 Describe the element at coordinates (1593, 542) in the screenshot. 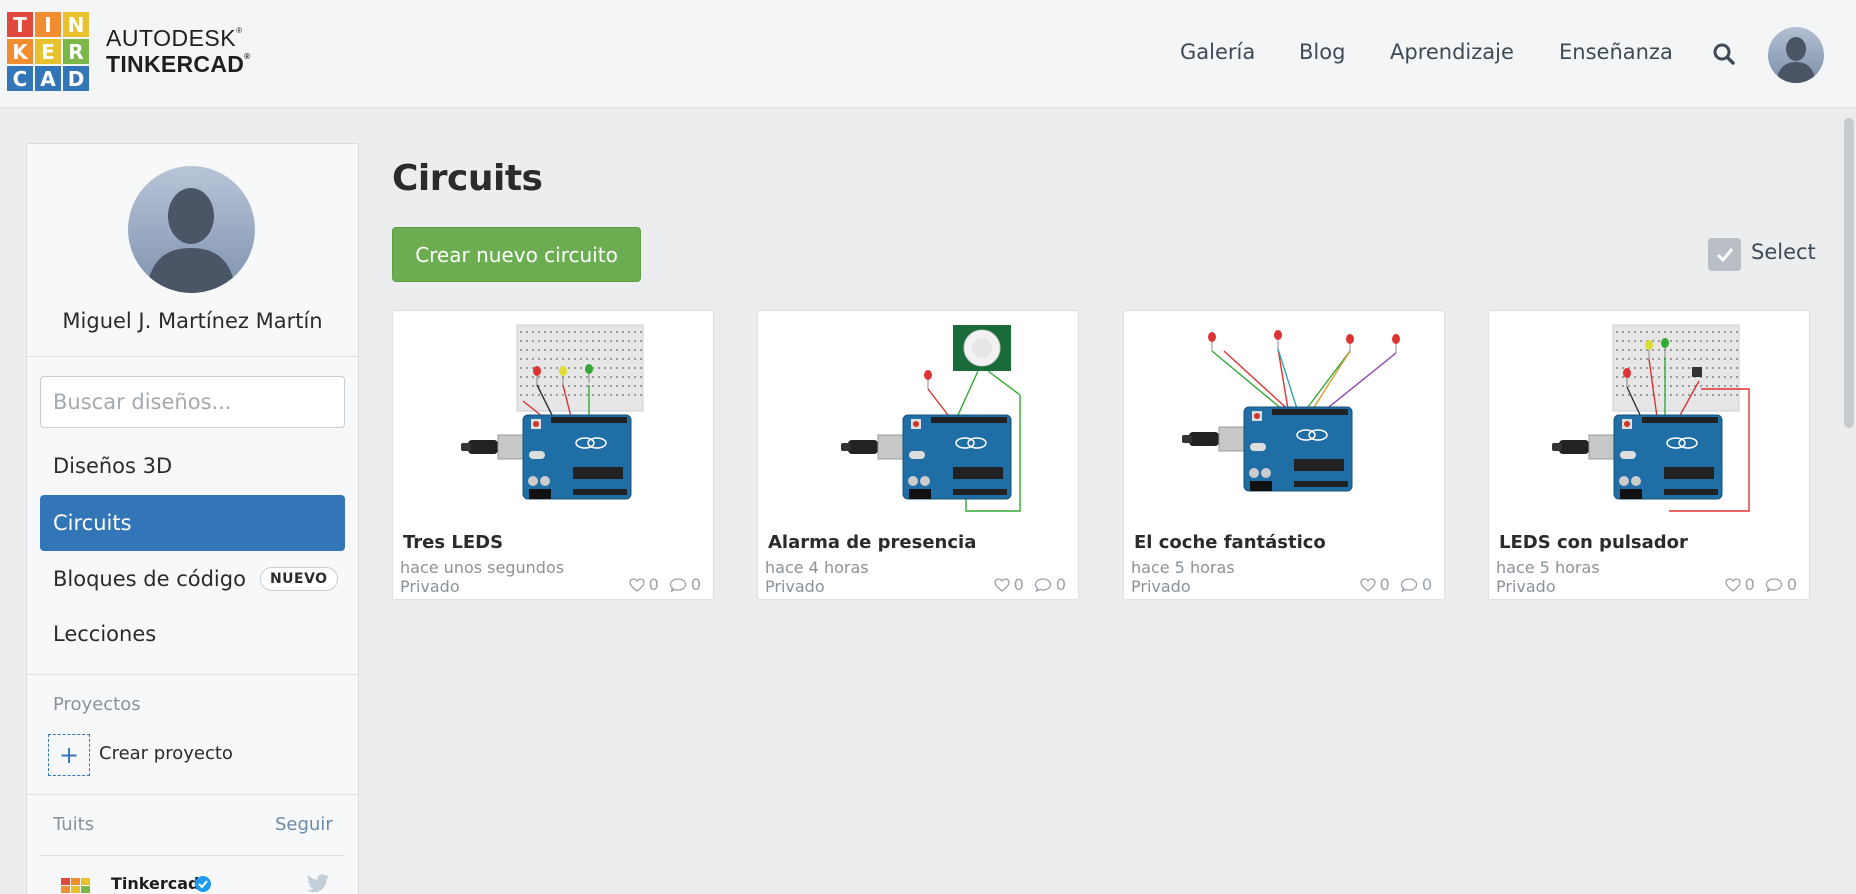

I see `card-title: LEDS con pulsador` at that location.